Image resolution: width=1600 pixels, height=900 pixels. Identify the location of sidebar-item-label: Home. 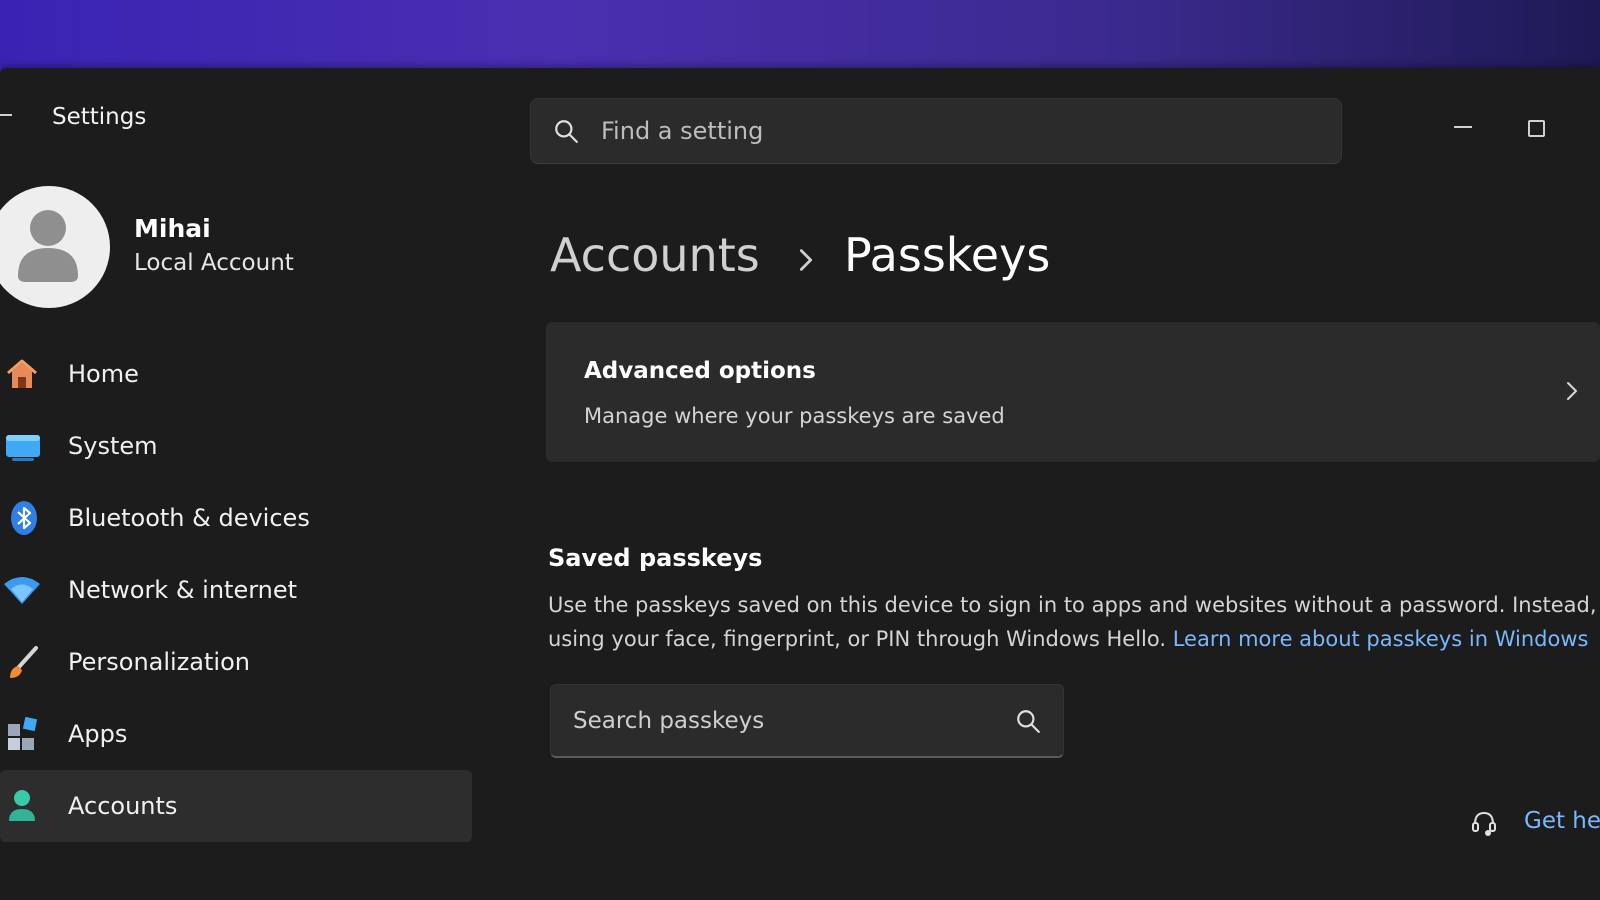
(103, 374).